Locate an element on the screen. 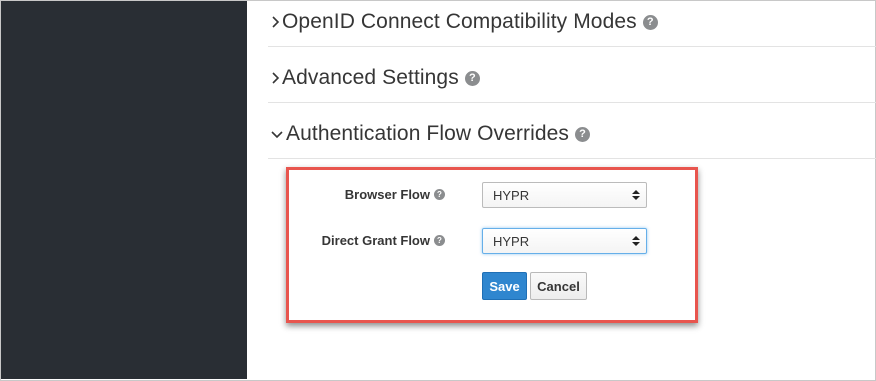 The width and height of the screenshot is (876, 381). section-title: Advanced Settings is located at coordinates (370, 78).